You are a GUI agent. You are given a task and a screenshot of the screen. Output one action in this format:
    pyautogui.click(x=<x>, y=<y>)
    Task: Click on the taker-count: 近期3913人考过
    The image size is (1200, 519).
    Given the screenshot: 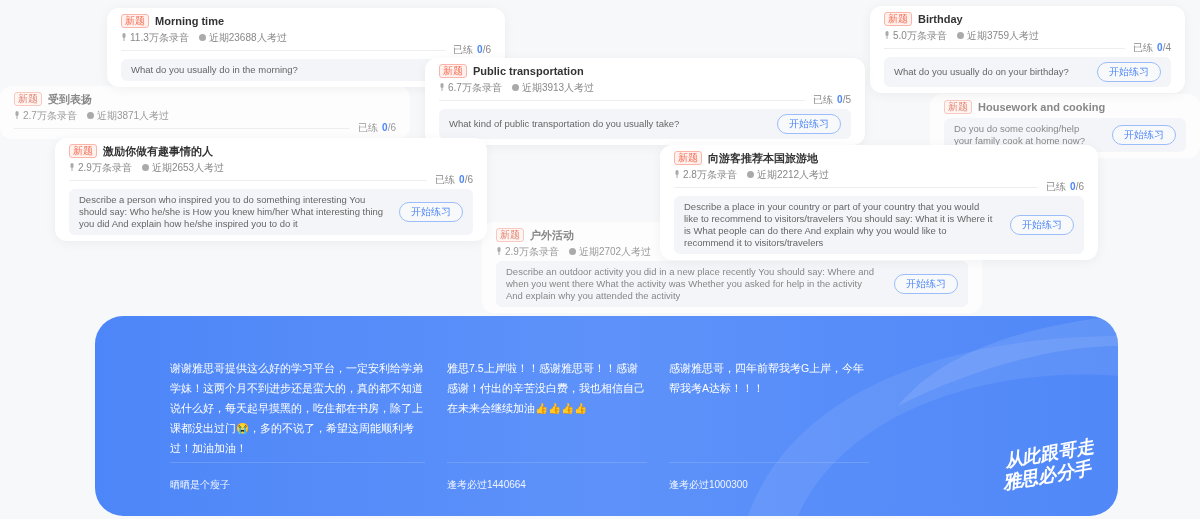 What is the action you would take?
    pyautogui.click(x=558, y=87)
    